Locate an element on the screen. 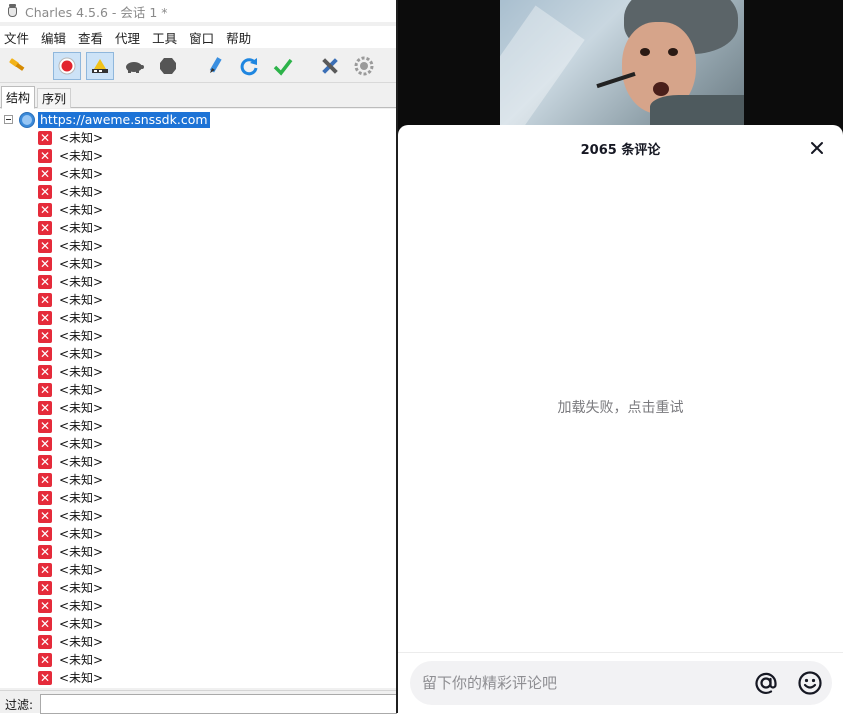 Image resolution: width=843 pixels, height=714 pixels. tools-icon is located at coordinates (330, 66).